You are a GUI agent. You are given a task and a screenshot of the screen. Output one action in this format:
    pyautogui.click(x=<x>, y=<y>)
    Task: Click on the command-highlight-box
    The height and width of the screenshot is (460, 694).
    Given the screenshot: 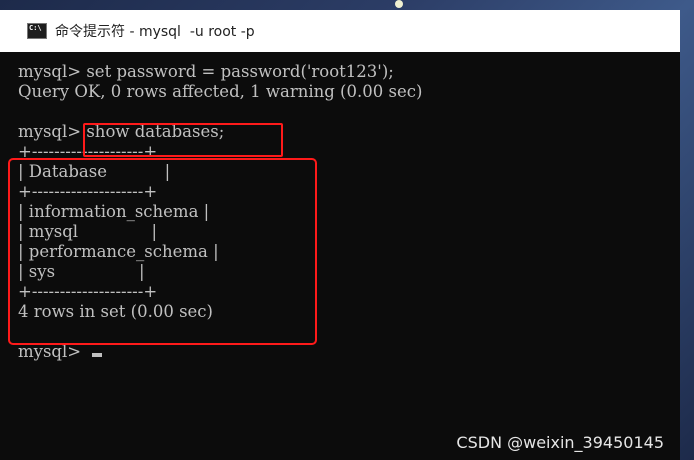 What is the action you would take?
    pyautogui.click(x=183, y=140)
    